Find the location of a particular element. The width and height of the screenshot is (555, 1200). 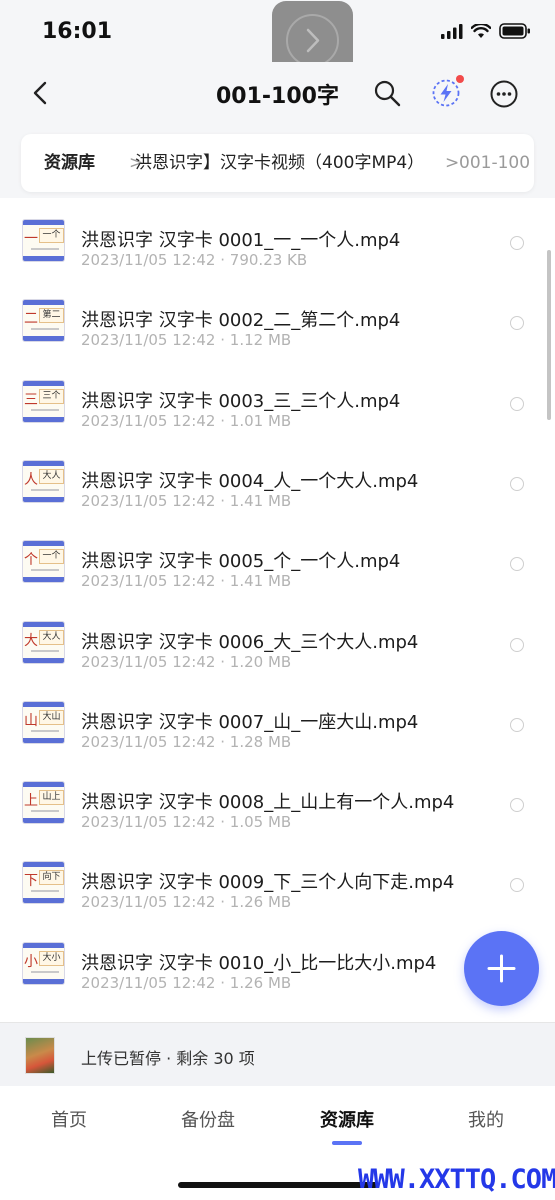

file-size: 1.05 MB is located at coordinates (260, 822).